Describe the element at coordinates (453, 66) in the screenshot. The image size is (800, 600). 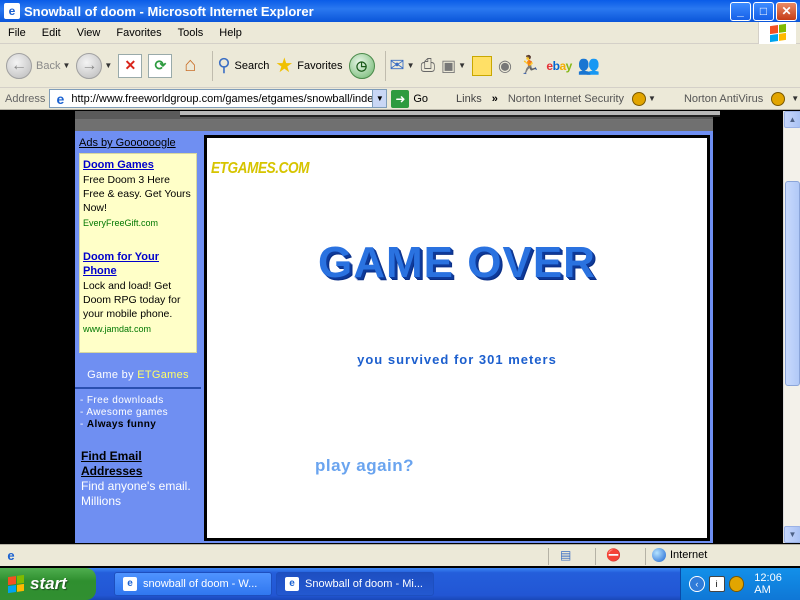
I see `edit-button: ▣ ▼` at that location.